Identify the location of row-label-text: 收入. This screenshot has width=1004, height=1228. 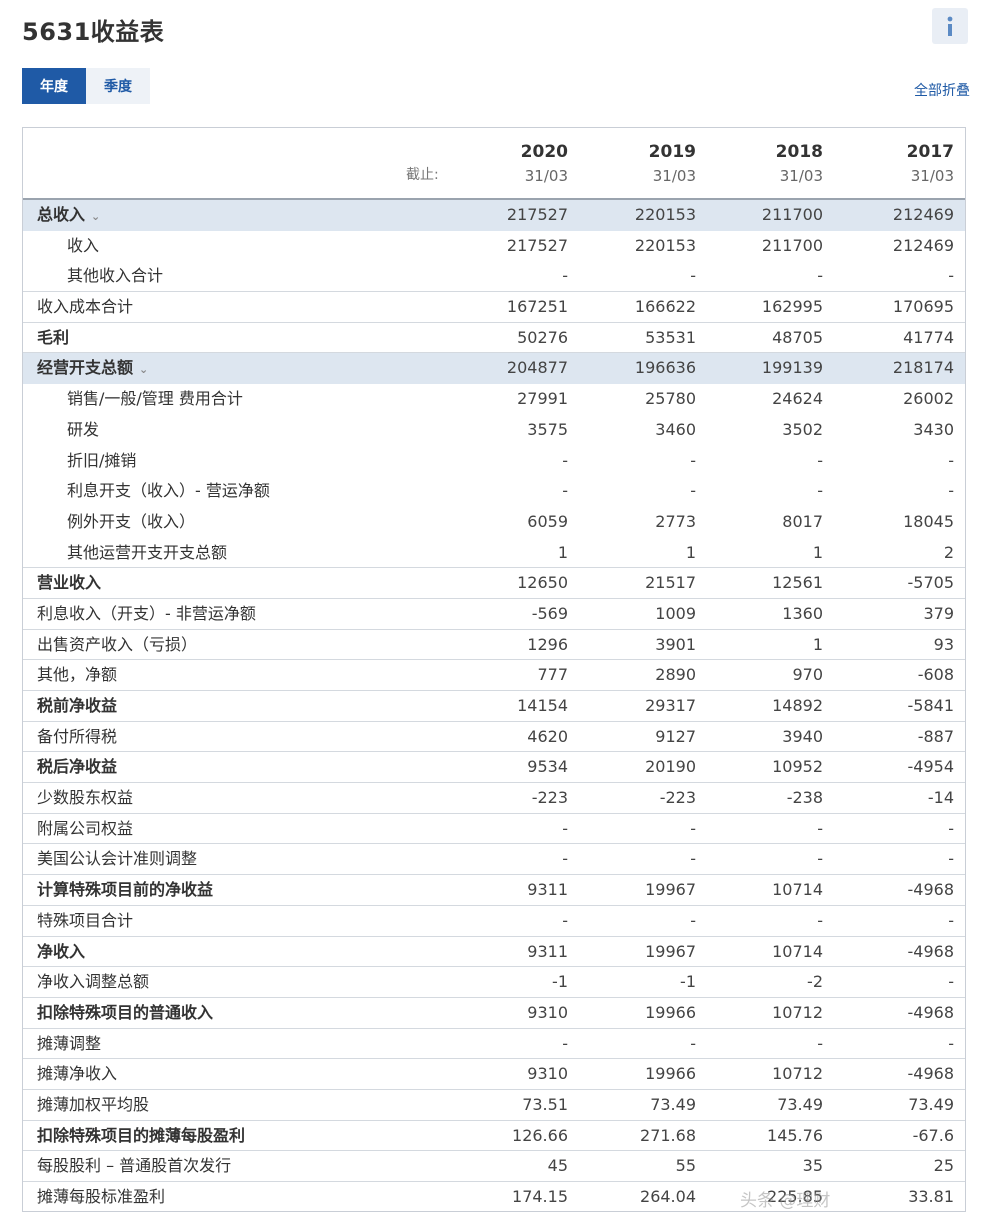
(83, 245).